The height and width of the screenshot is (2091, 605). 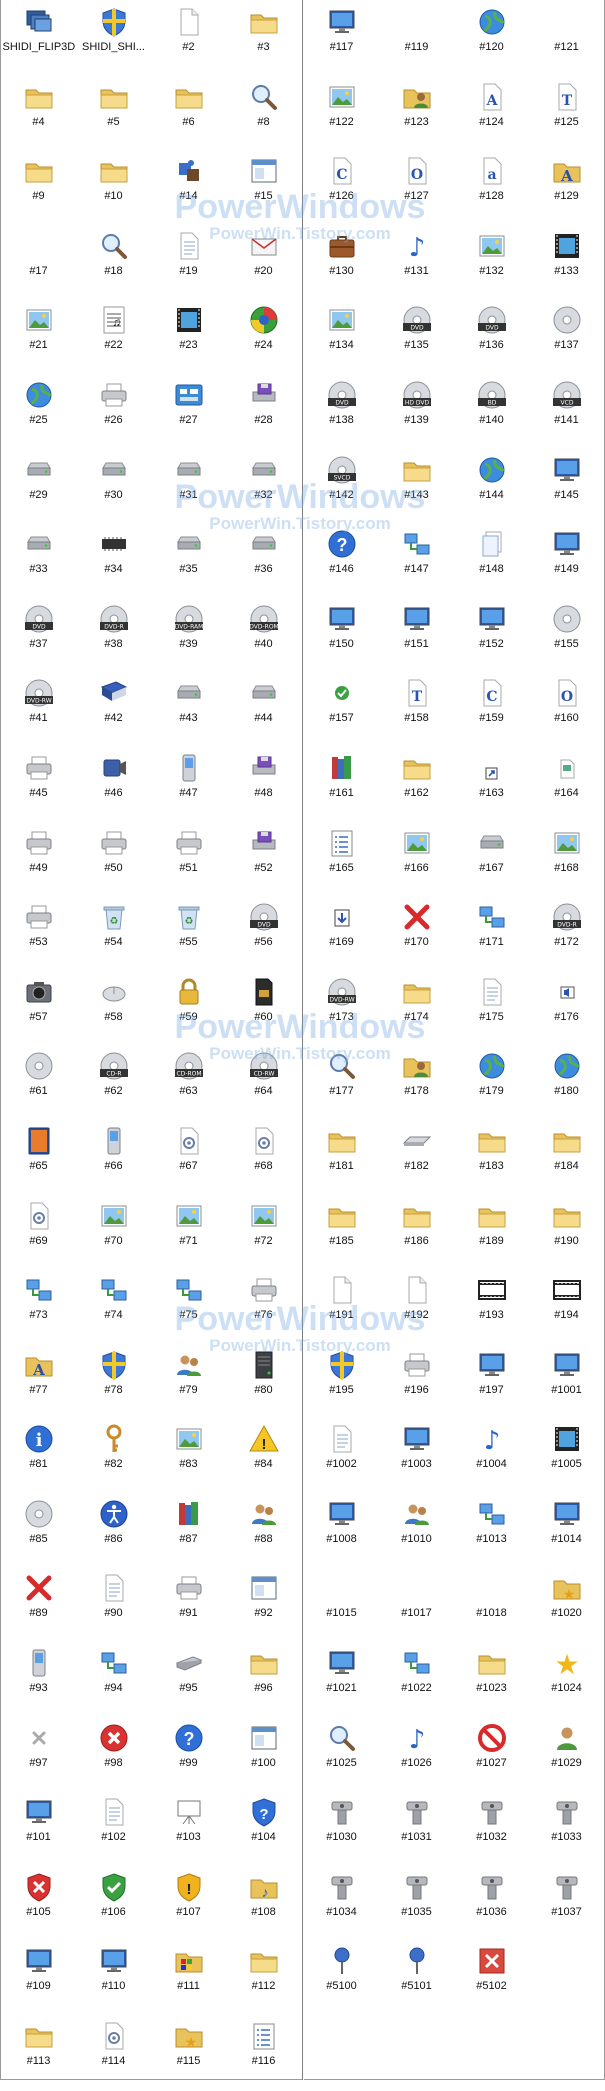 What do you see at coordinates (113, 785) in the screenshot?
I see `icon-item: #46` at bounding box center [113, 785].